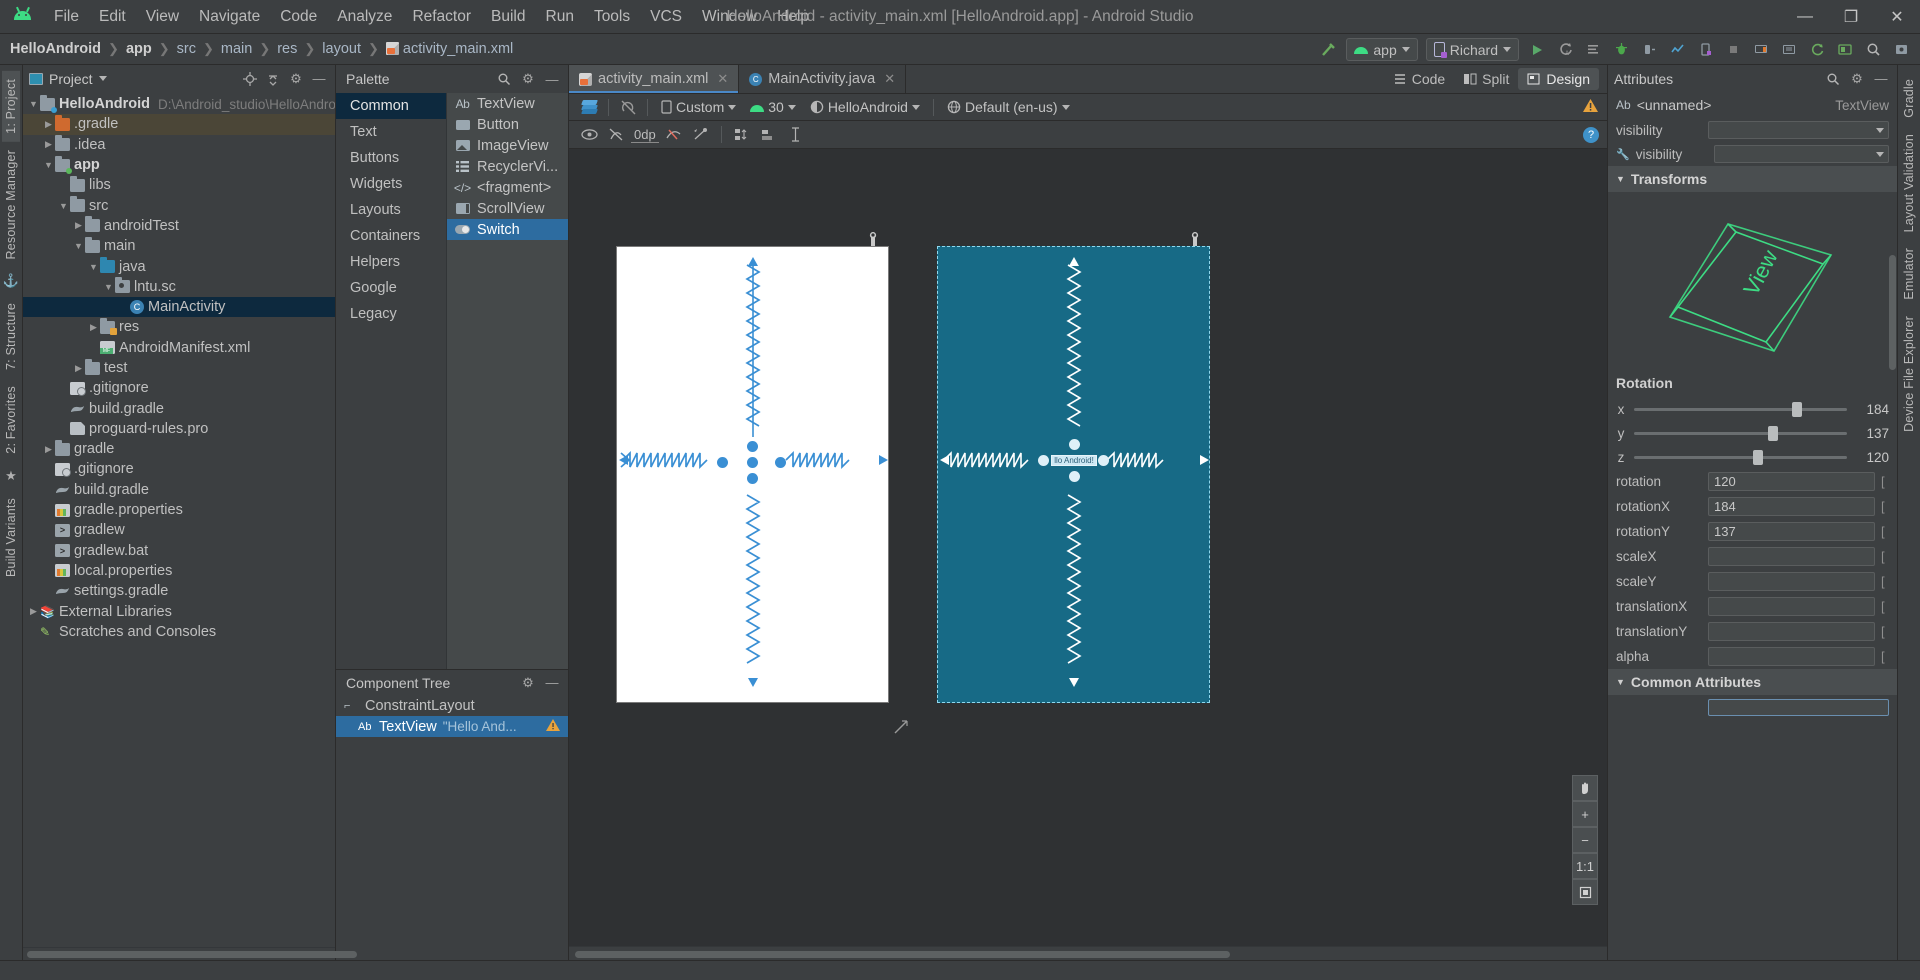 This screenshot has width=1920, height=980. Describe the element at coordinates (1791, 581) in the screenshot. I see `scaleY-input` at that location.